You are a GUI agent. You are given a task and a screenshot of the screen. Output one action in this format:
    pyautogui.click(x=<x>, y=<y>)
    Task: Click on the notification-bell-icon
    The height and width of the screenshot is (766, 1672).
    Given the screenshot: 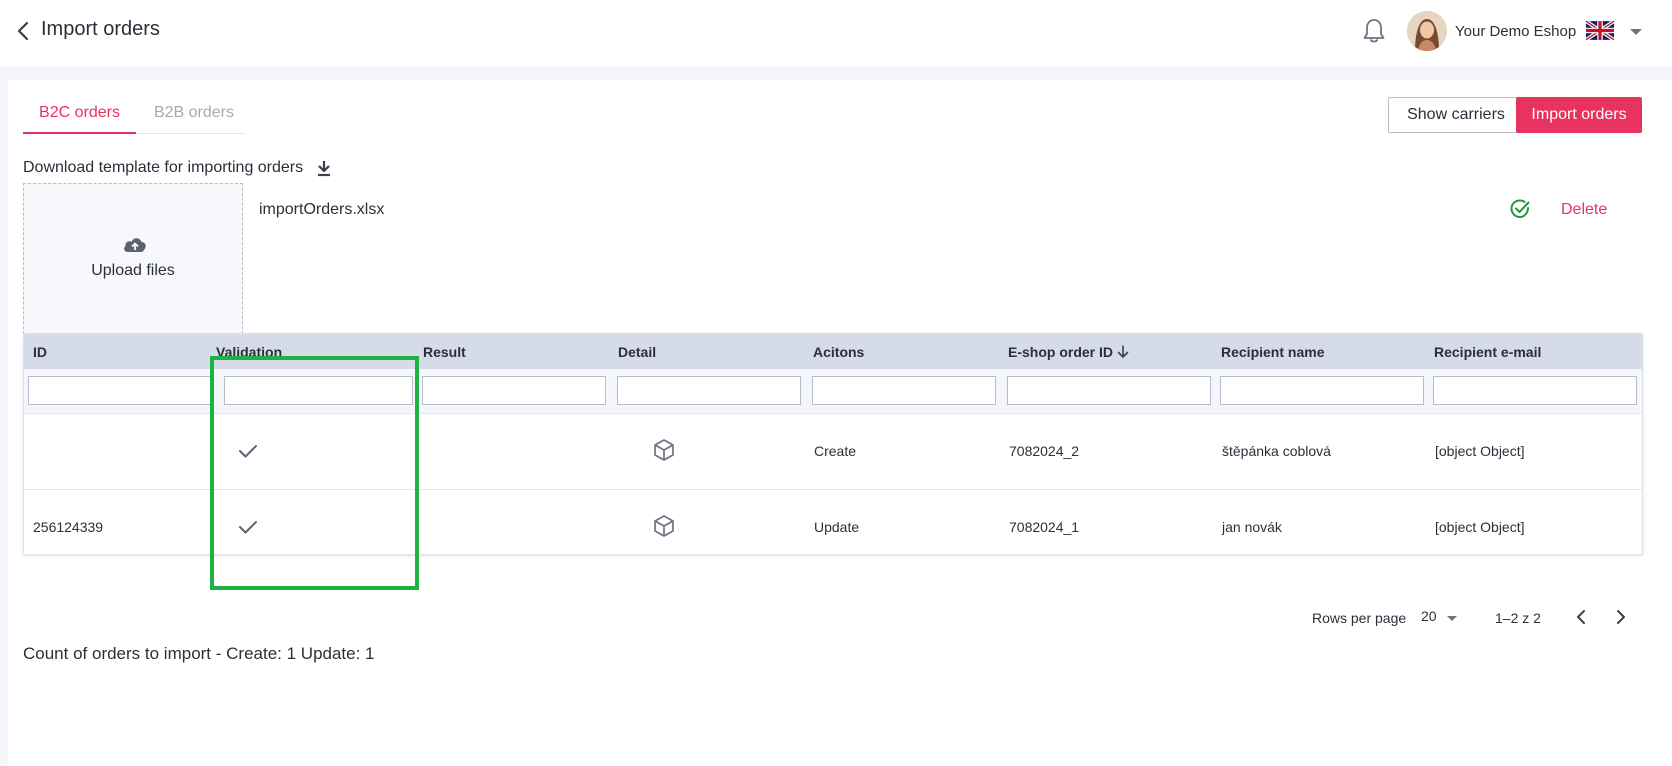 What is the action you would take?
    pyautogui.click(x=1374, y=31)
    